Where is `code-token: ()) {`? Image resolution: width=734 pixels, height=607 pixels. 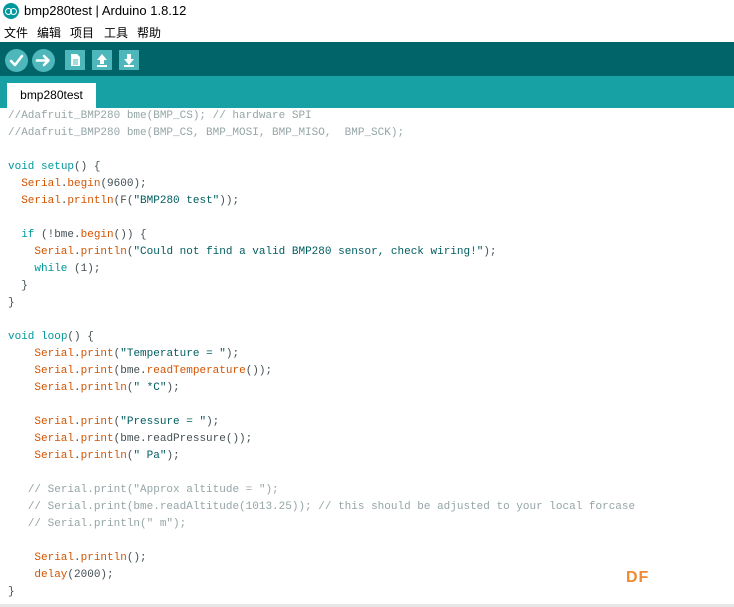 code-token: ()) { is located at coordinates (130, 235).